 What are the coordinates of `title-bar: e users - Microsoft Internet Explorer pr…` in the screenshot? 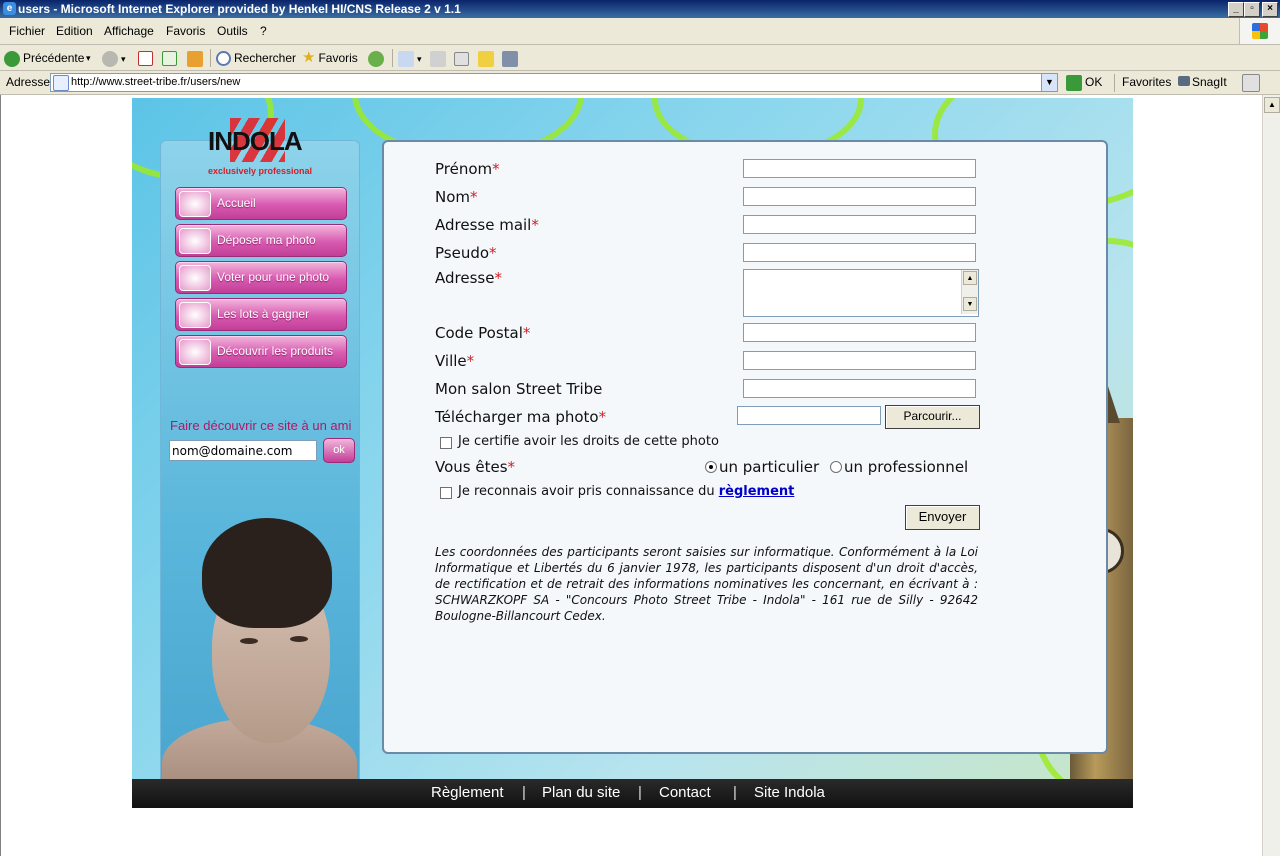 It's located at (640, 9).